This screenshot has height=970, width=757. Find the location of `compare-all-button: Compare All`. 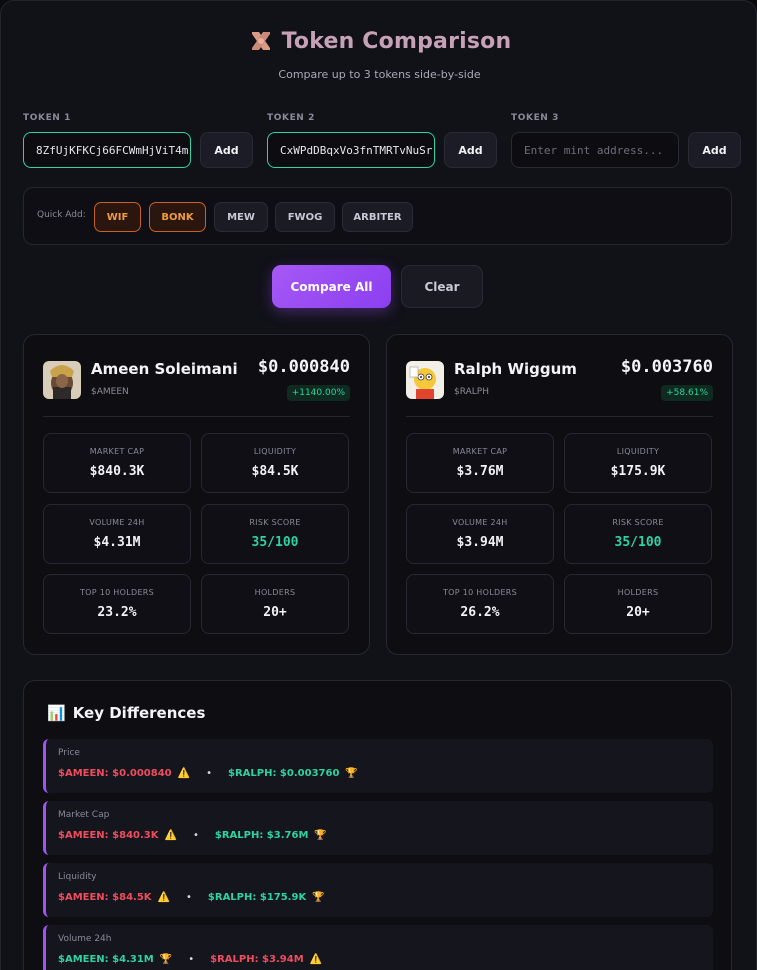

compare-all-button: Compare All is located at coordinates (331, 286).